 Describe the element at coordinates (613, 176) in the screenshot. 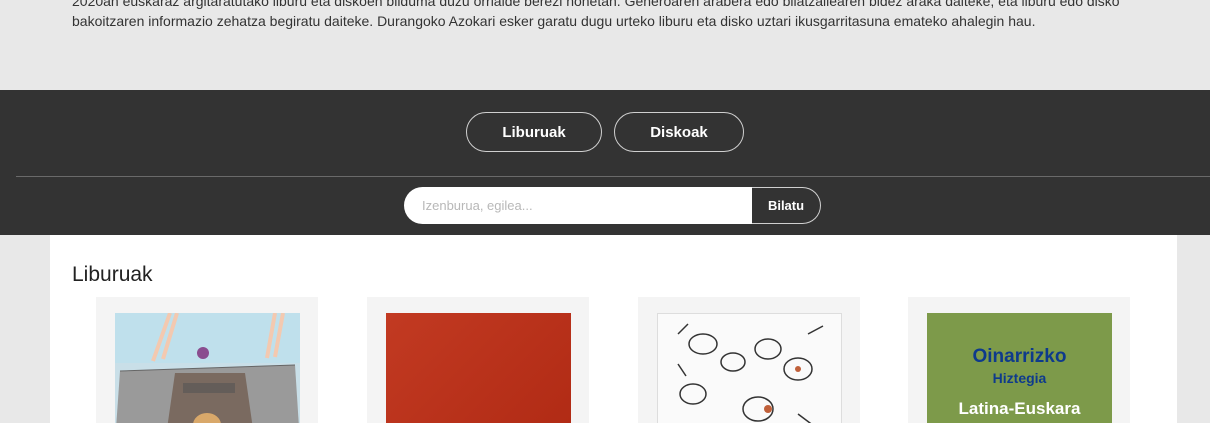

I see `divider` at that location.